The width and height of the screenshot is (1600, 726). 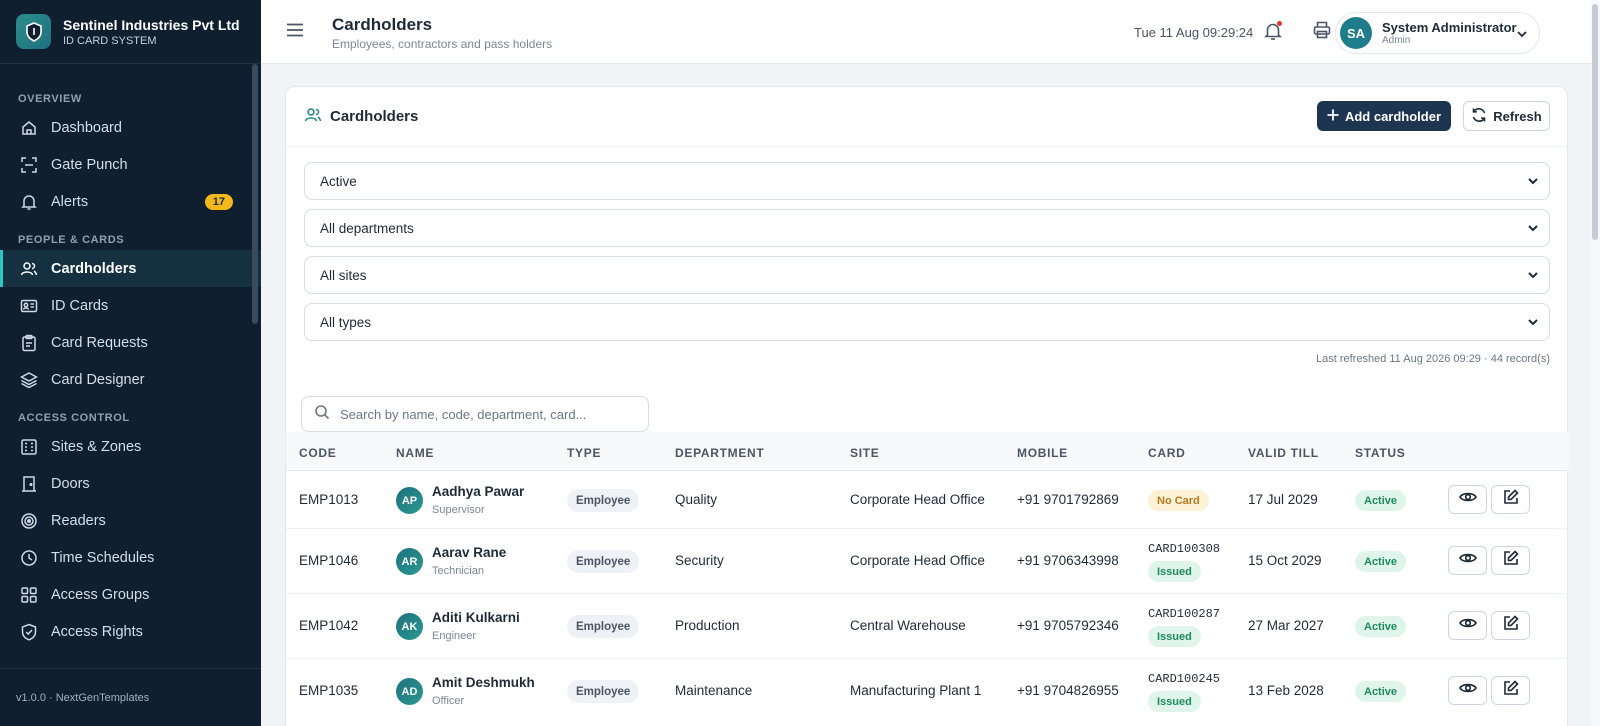 I want to click on sidebar-item-id-cards: ID Cards, so click(x=130, y=305).